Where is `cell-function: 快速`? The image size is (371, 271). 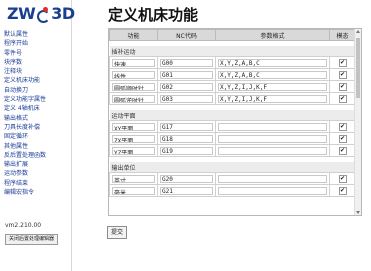 cell-function: 快速 is located at coordinates (133, 62).